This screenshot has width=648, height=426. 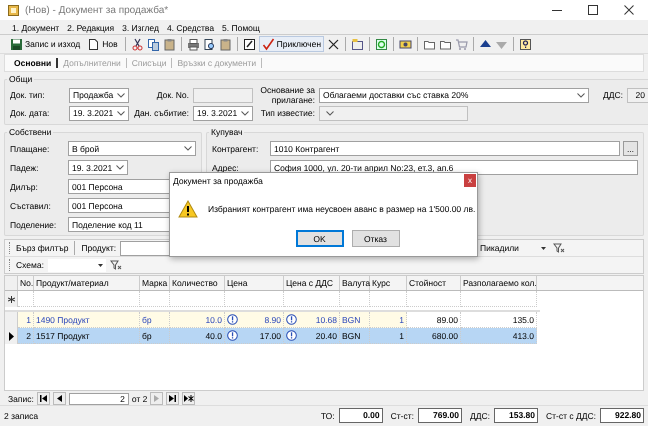 I want to click on cell-text: 8.90, so click(x=272, y=319).